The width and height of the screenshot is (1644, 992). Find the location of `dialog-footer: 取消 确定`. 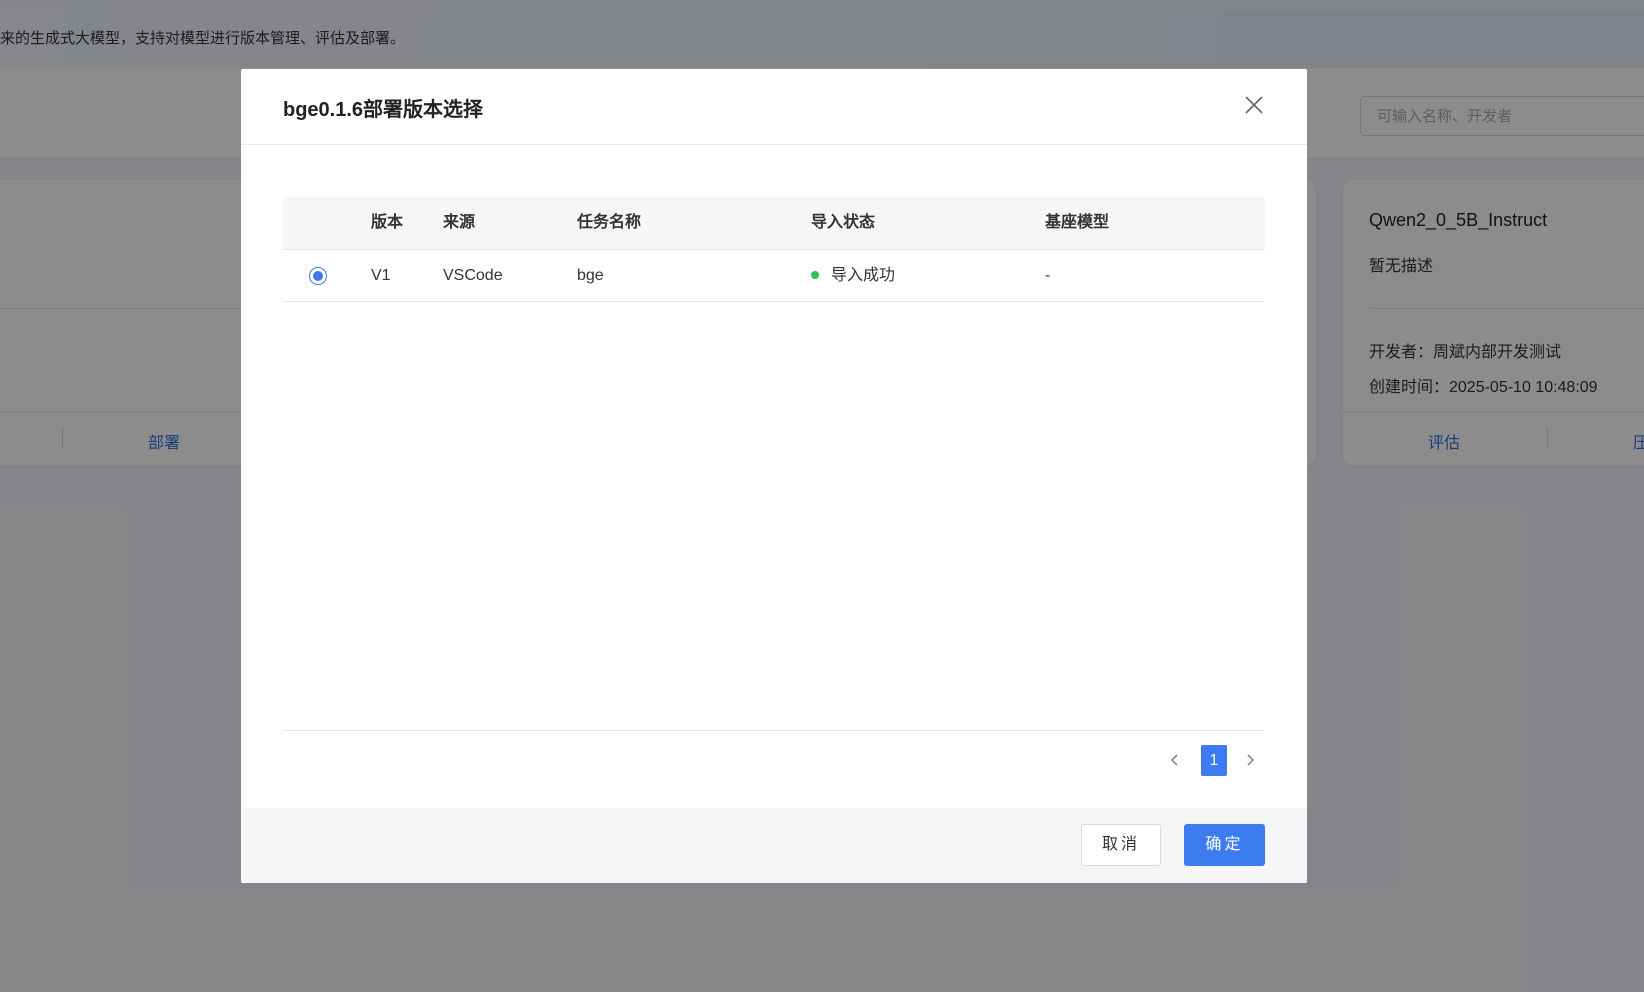

dialog-footer: 取消 确定 is located at coordinates (774, 845).